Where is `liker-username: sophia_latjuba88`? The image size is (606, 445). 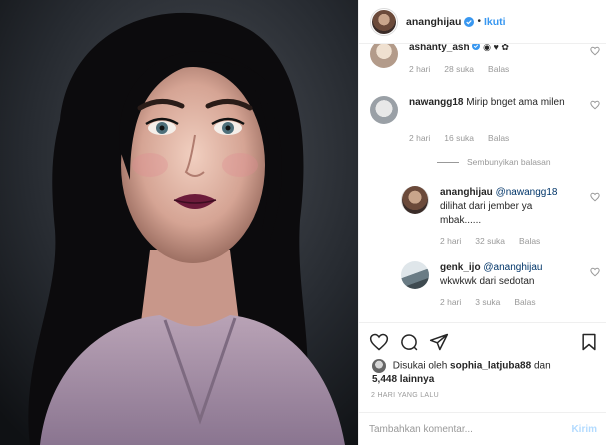 liker-username: sophia_latjuba88 is located at coordinates (490, 366).